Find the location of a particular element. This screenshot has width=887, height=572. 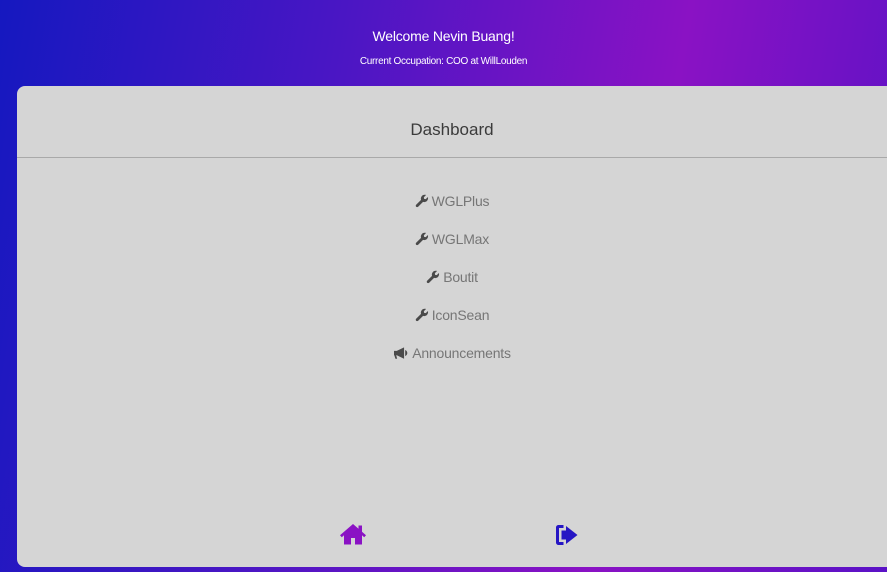

menu-item-wglplus: WGLPlus is located at coordinates (452, 201).